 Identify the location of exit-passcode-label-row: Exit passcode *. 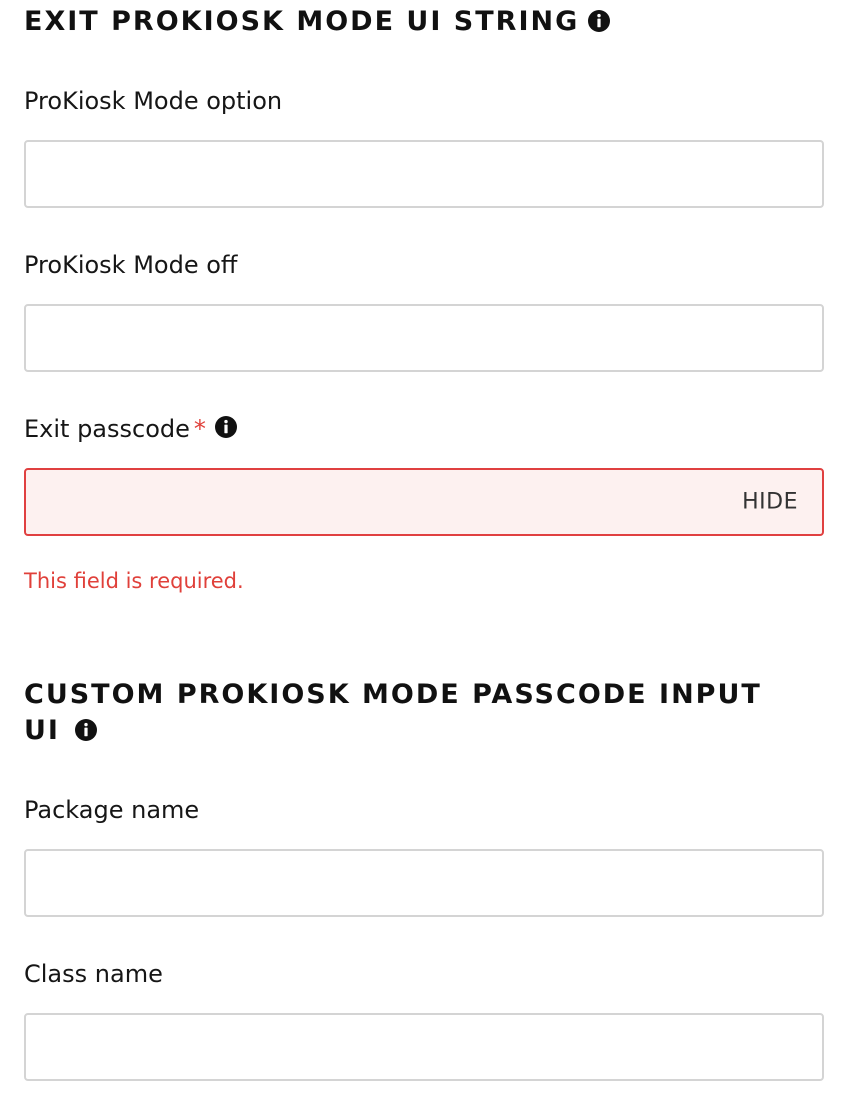
(131, 429).